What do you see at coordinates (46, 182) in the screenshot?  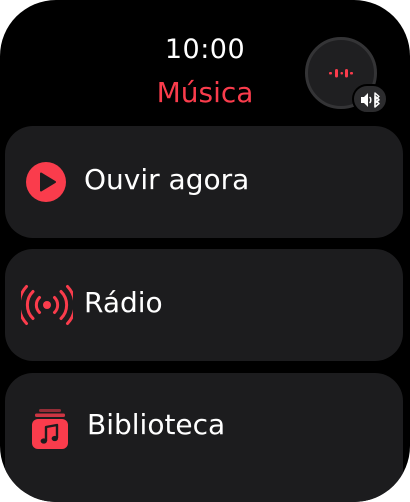 I see `play-circle-icon` at bounding box center [46, 182].